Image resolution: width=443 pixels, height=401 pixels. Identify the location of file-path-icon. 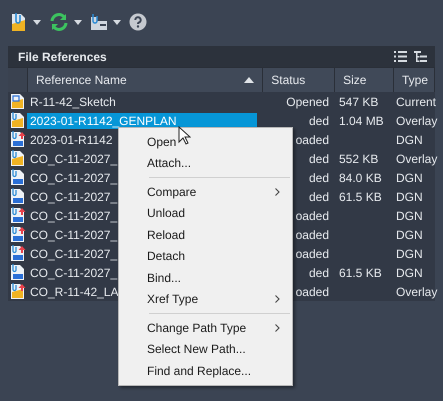
(99, 22).